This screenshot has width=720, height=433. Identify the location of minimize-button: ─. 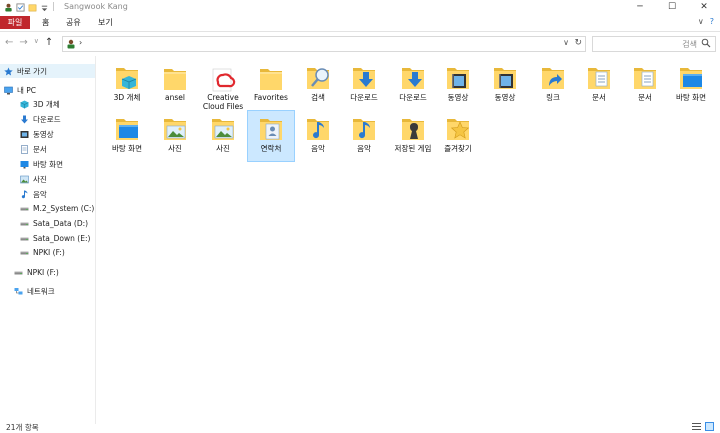
(640, 7).